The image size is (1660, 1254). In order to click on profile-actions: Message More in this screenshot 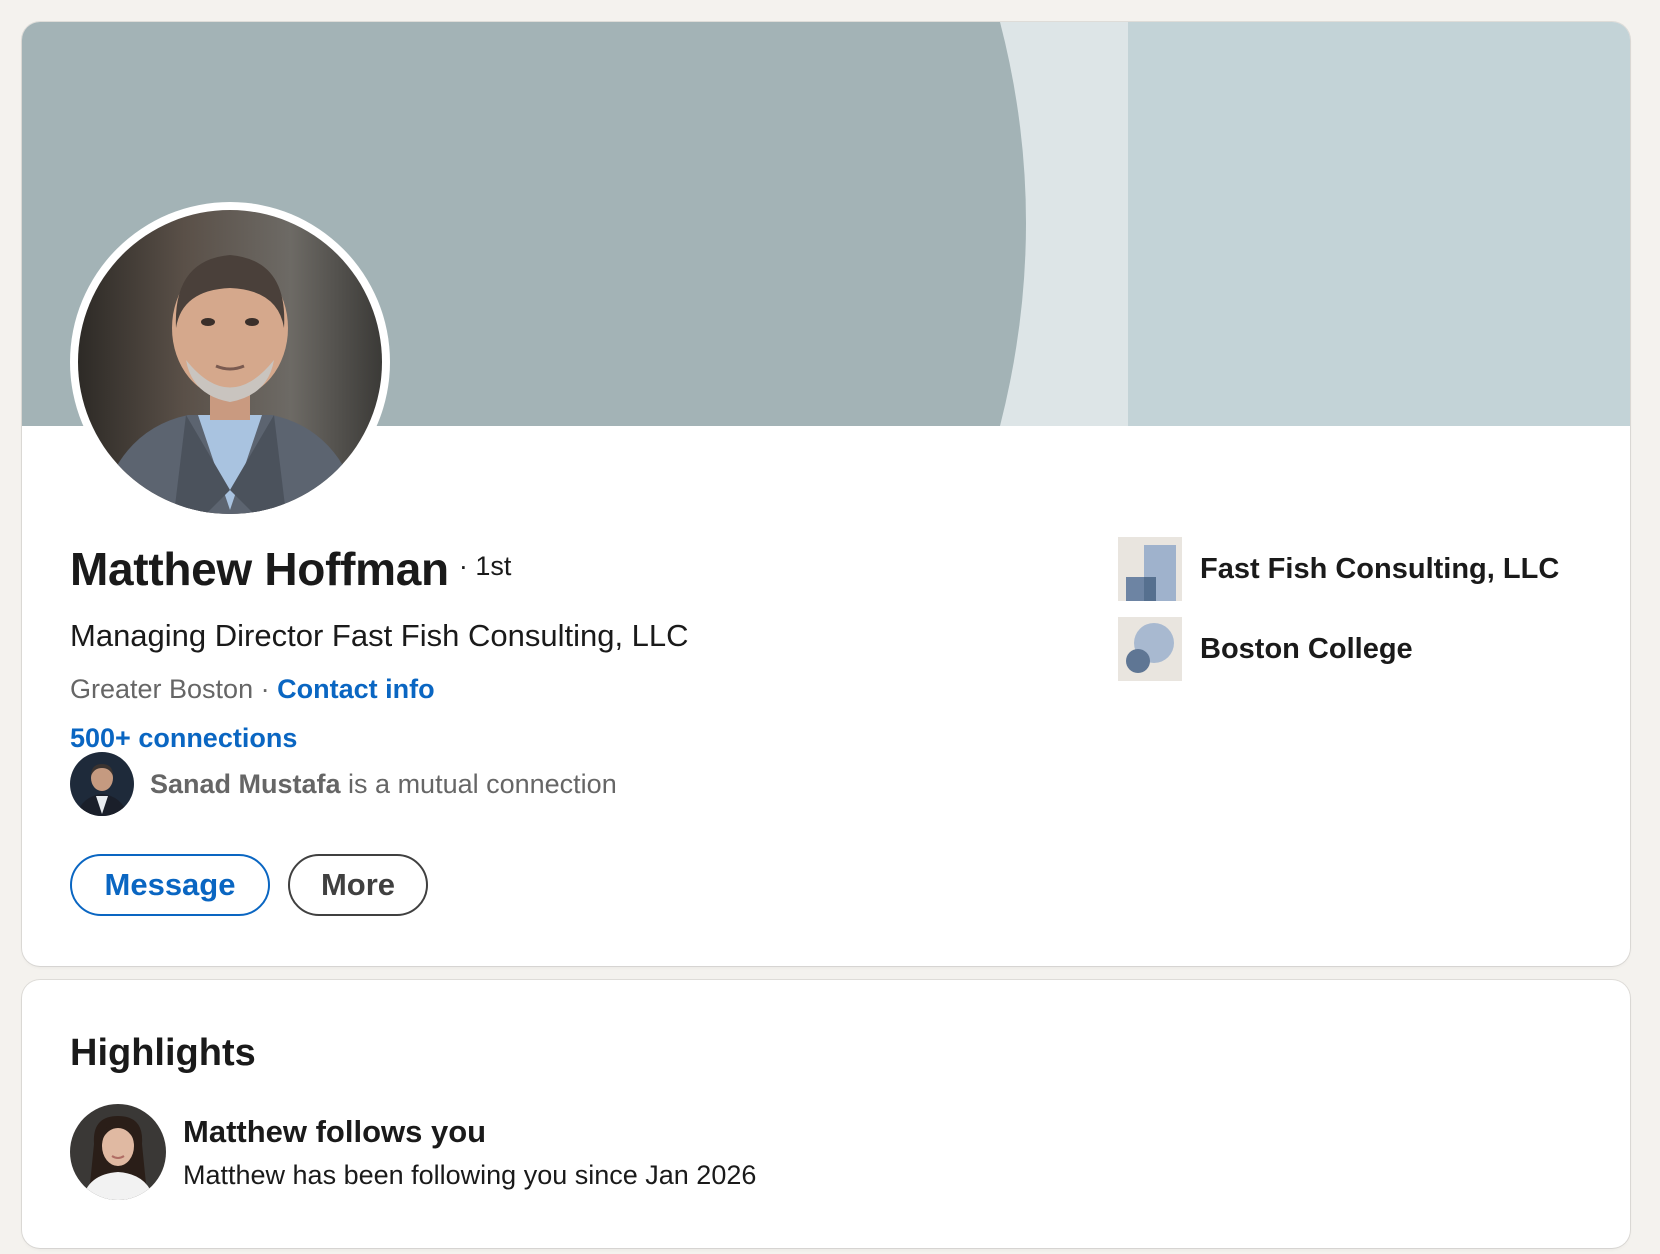, I will do `click(249, 885)`.